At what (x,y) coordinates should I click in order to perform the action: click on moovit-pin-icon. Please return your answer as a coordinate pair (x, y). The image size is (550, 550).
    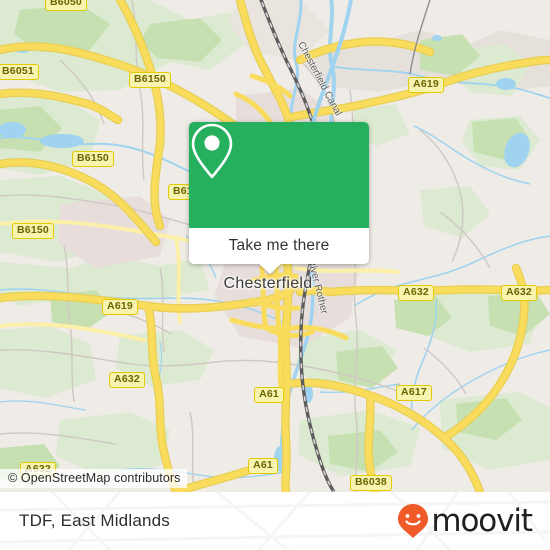
    Looking at the image, I should click on (413, 521).